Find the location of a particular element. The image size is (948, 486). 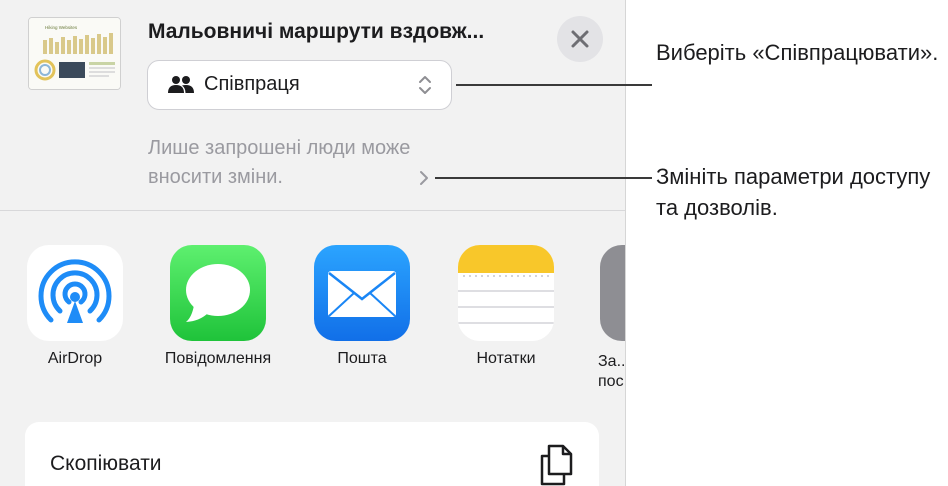

thumbnail-title: Hiking Websites is located at coordinates (61, 27).